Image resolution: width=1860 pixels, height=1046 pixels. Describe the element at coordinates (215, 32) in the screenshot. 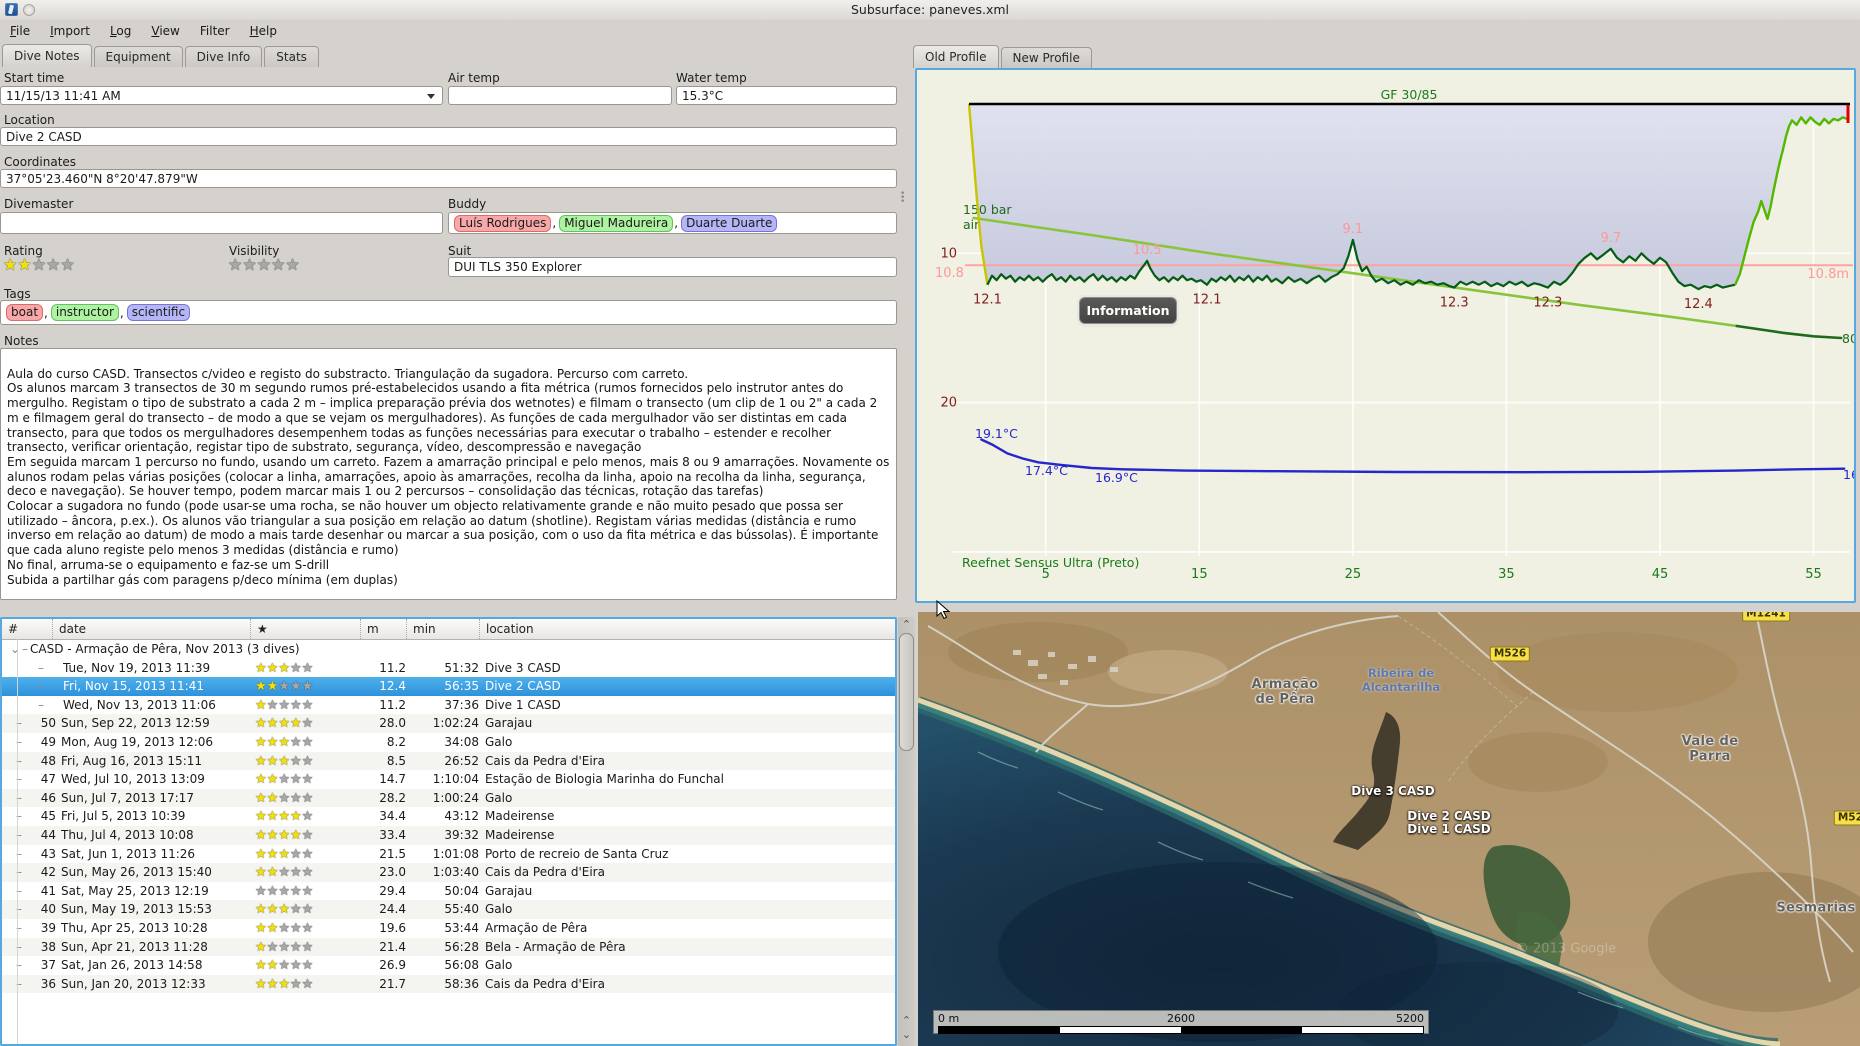

I see `menu-filter: Filter` at that location.